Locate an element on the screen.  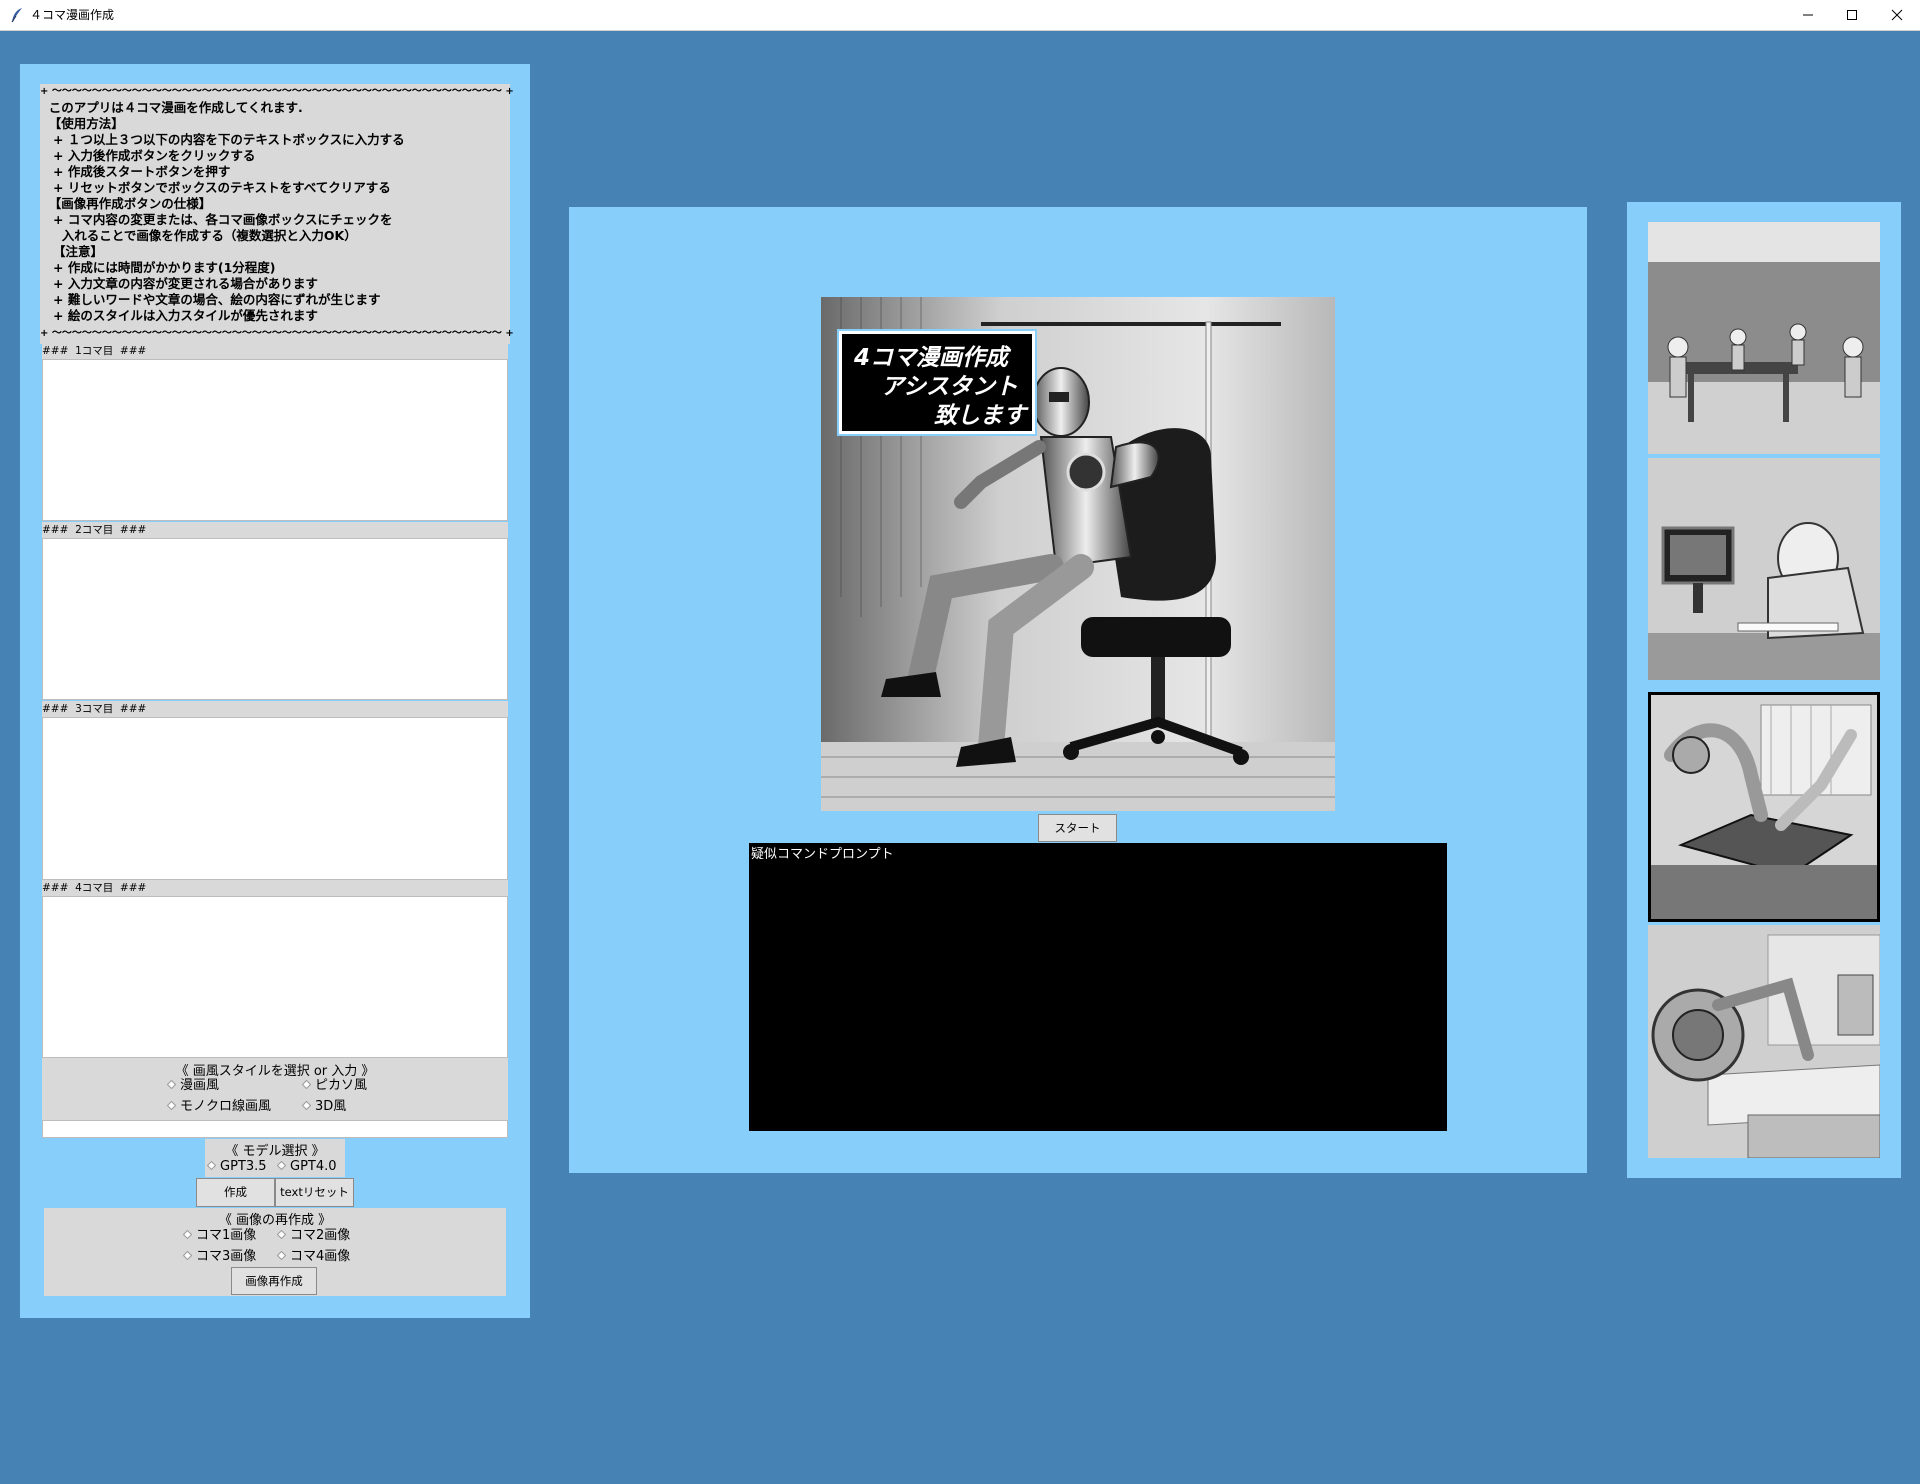
panel-1-label: ### 1コマ目 ### is located at coordinates (275, 351).